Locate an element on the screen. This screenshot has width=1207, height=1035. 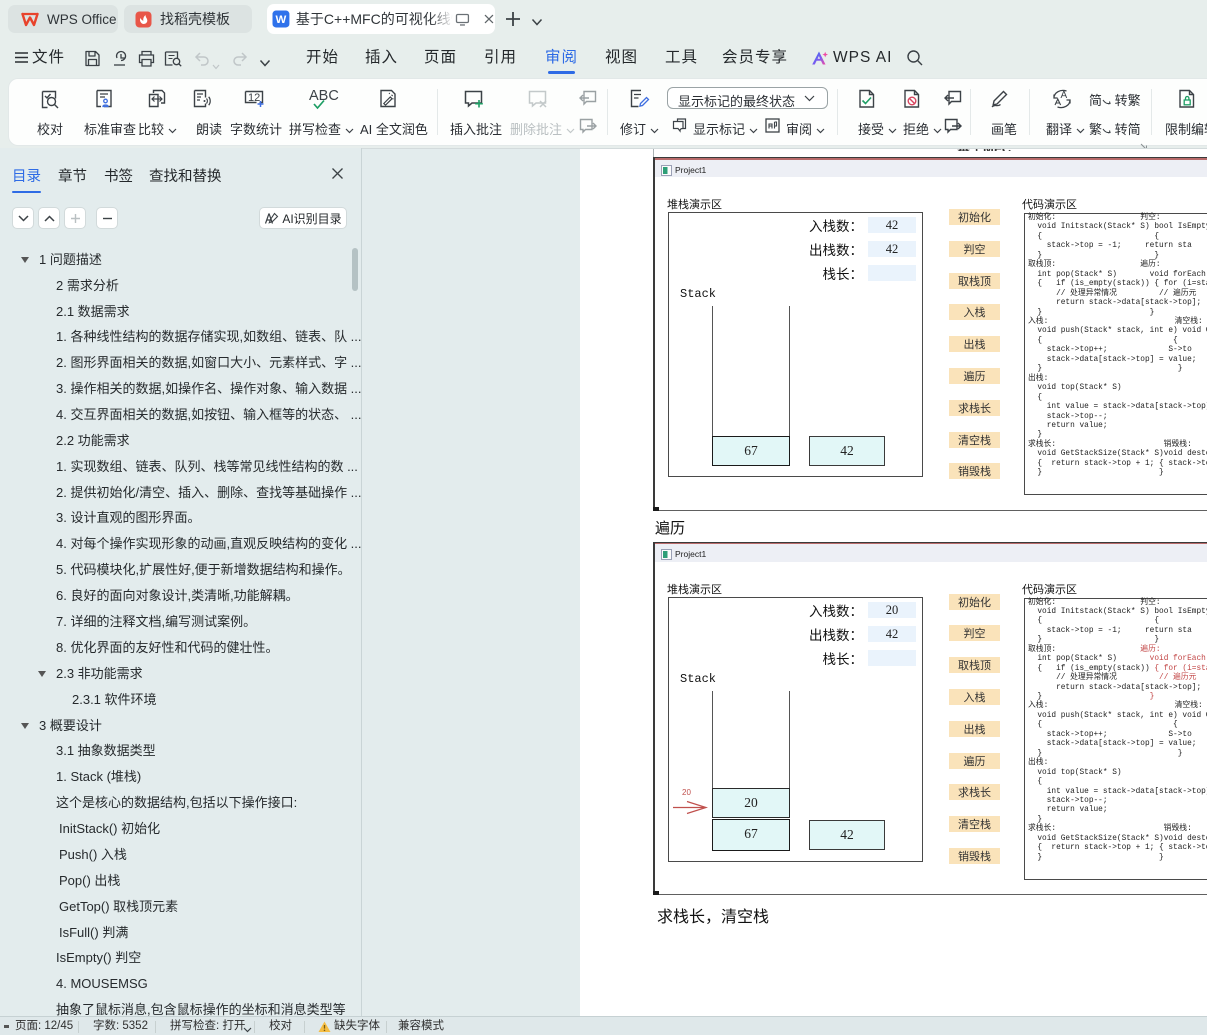
svg-text: W is located at coordinates (281, 20).